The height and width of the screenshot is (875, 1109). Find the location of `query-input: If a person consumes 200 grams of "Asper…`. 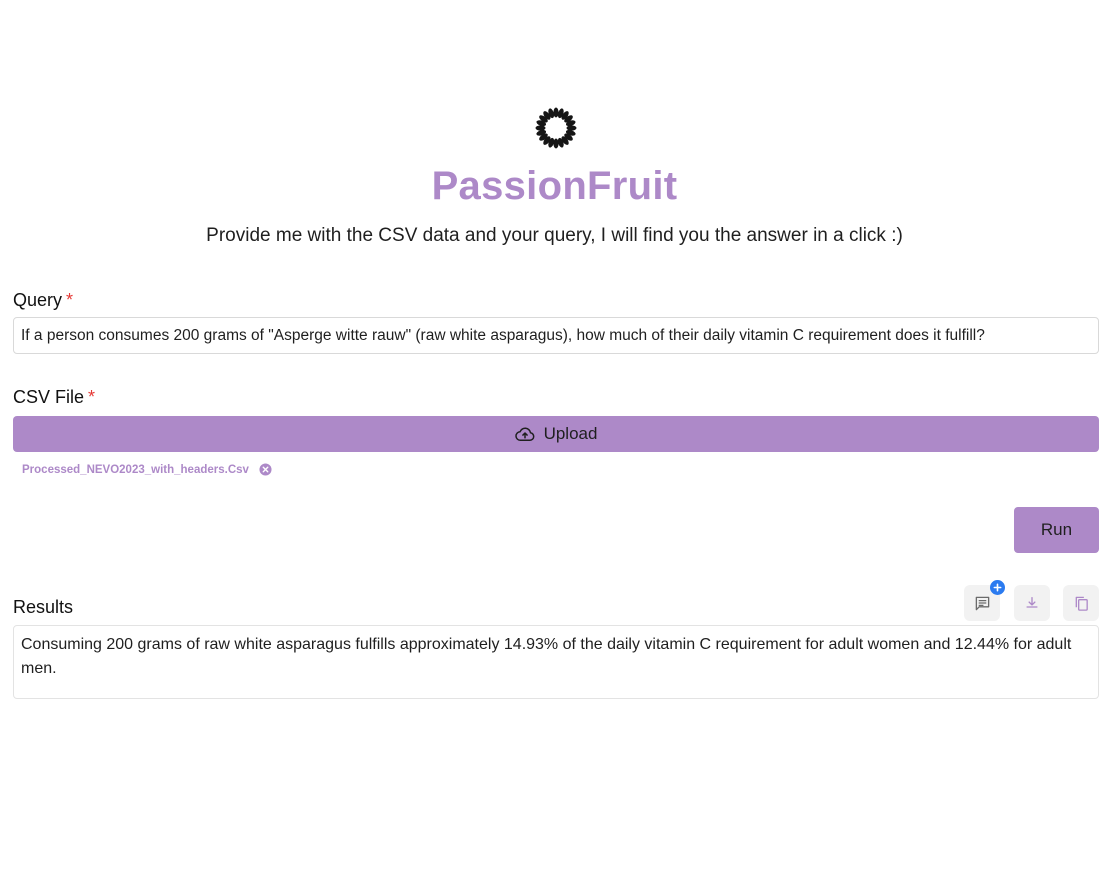

query-input: If a person consumes 200 grams of "Asper… is located at coordinates (556, 335).